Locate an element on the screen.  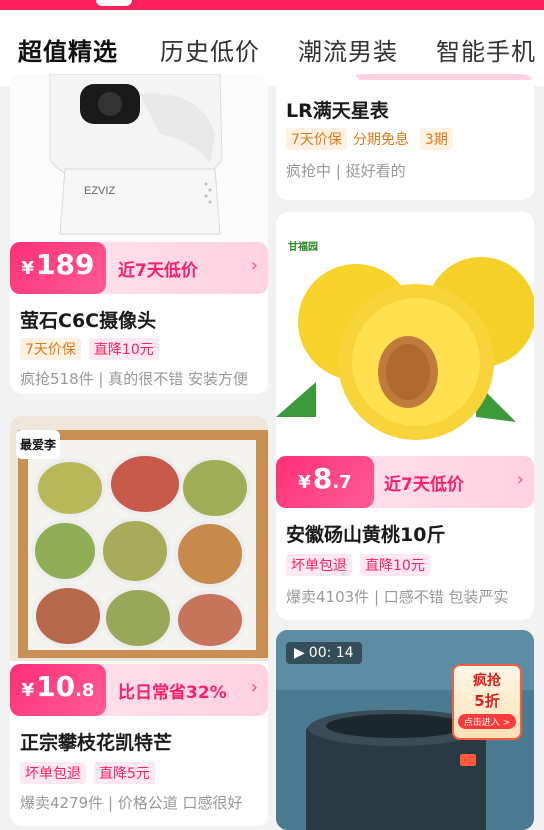
price-bar: ¥ 189 近7天低价 › is located at coordinates (139, 268).